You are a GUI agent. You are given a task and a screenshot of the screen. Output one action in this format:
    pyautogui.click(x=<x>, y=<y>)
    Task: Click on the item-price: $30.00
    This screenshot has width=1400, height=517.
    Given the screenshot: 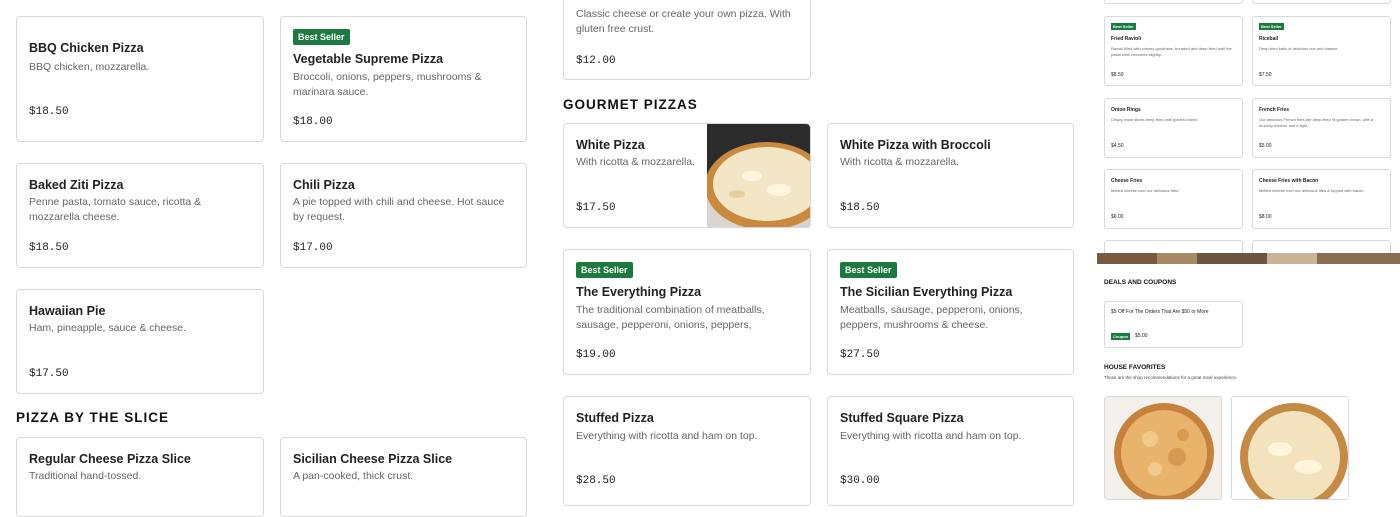 What is the action you would take?
    pyautogui.click(x=860, y=481)
    